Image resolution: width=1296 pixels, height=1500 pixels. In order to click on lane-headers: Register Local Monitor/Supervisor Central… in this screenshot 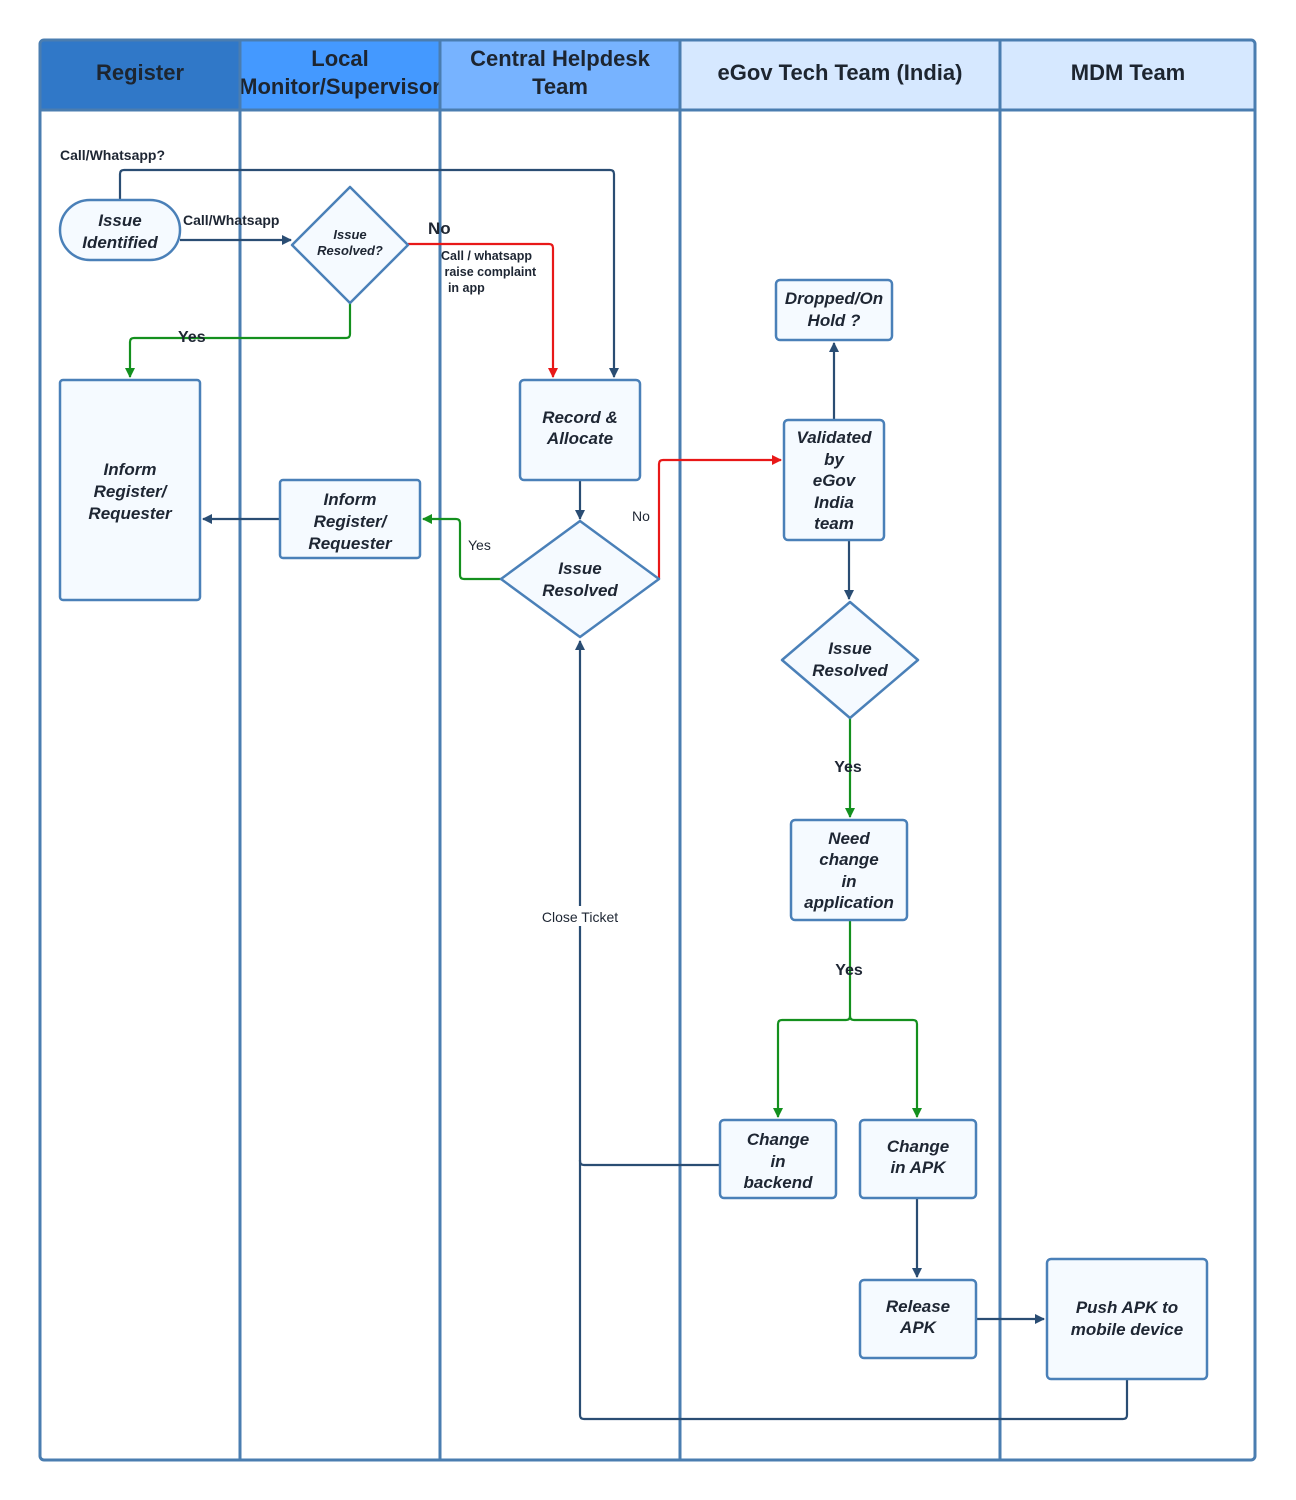, I will do `click(647, 75)`.